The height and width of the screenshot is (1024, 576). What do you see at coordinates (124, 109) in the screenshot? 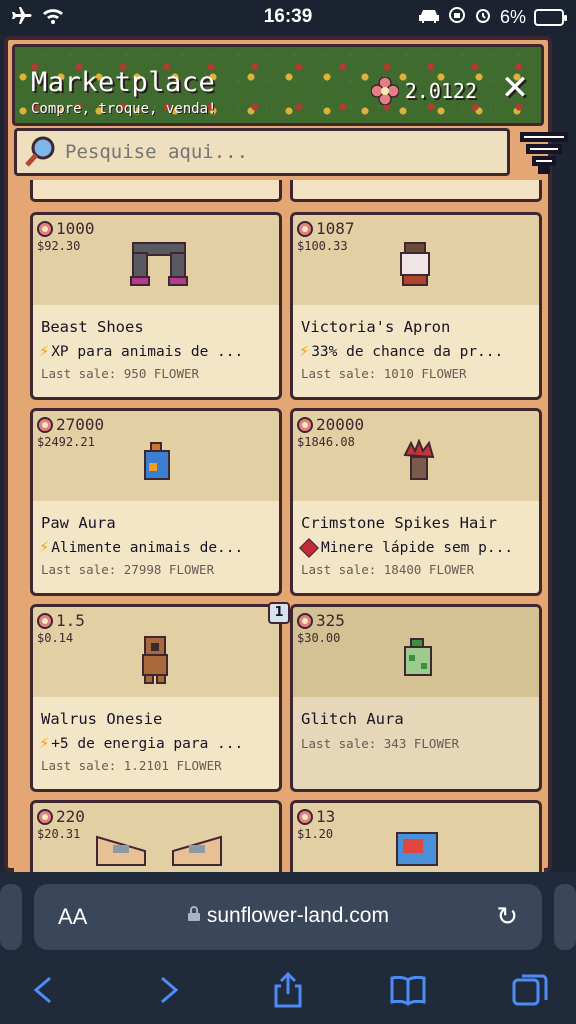
I see `page-subtitle: Compre, troque, venda!` at bounding box center [124, 109].